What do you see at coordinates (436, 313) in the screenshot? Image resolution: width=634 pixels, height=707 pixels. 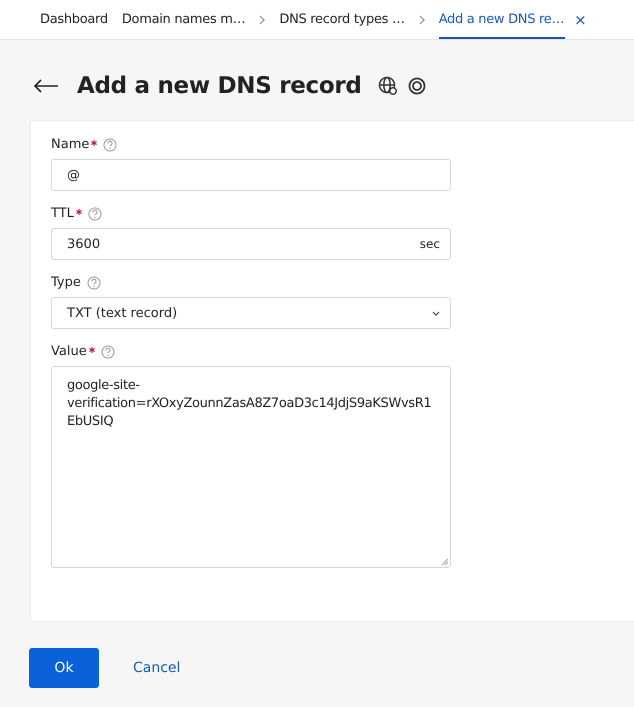 I see `chevron-down-icon` at bounding box center [436, 313].